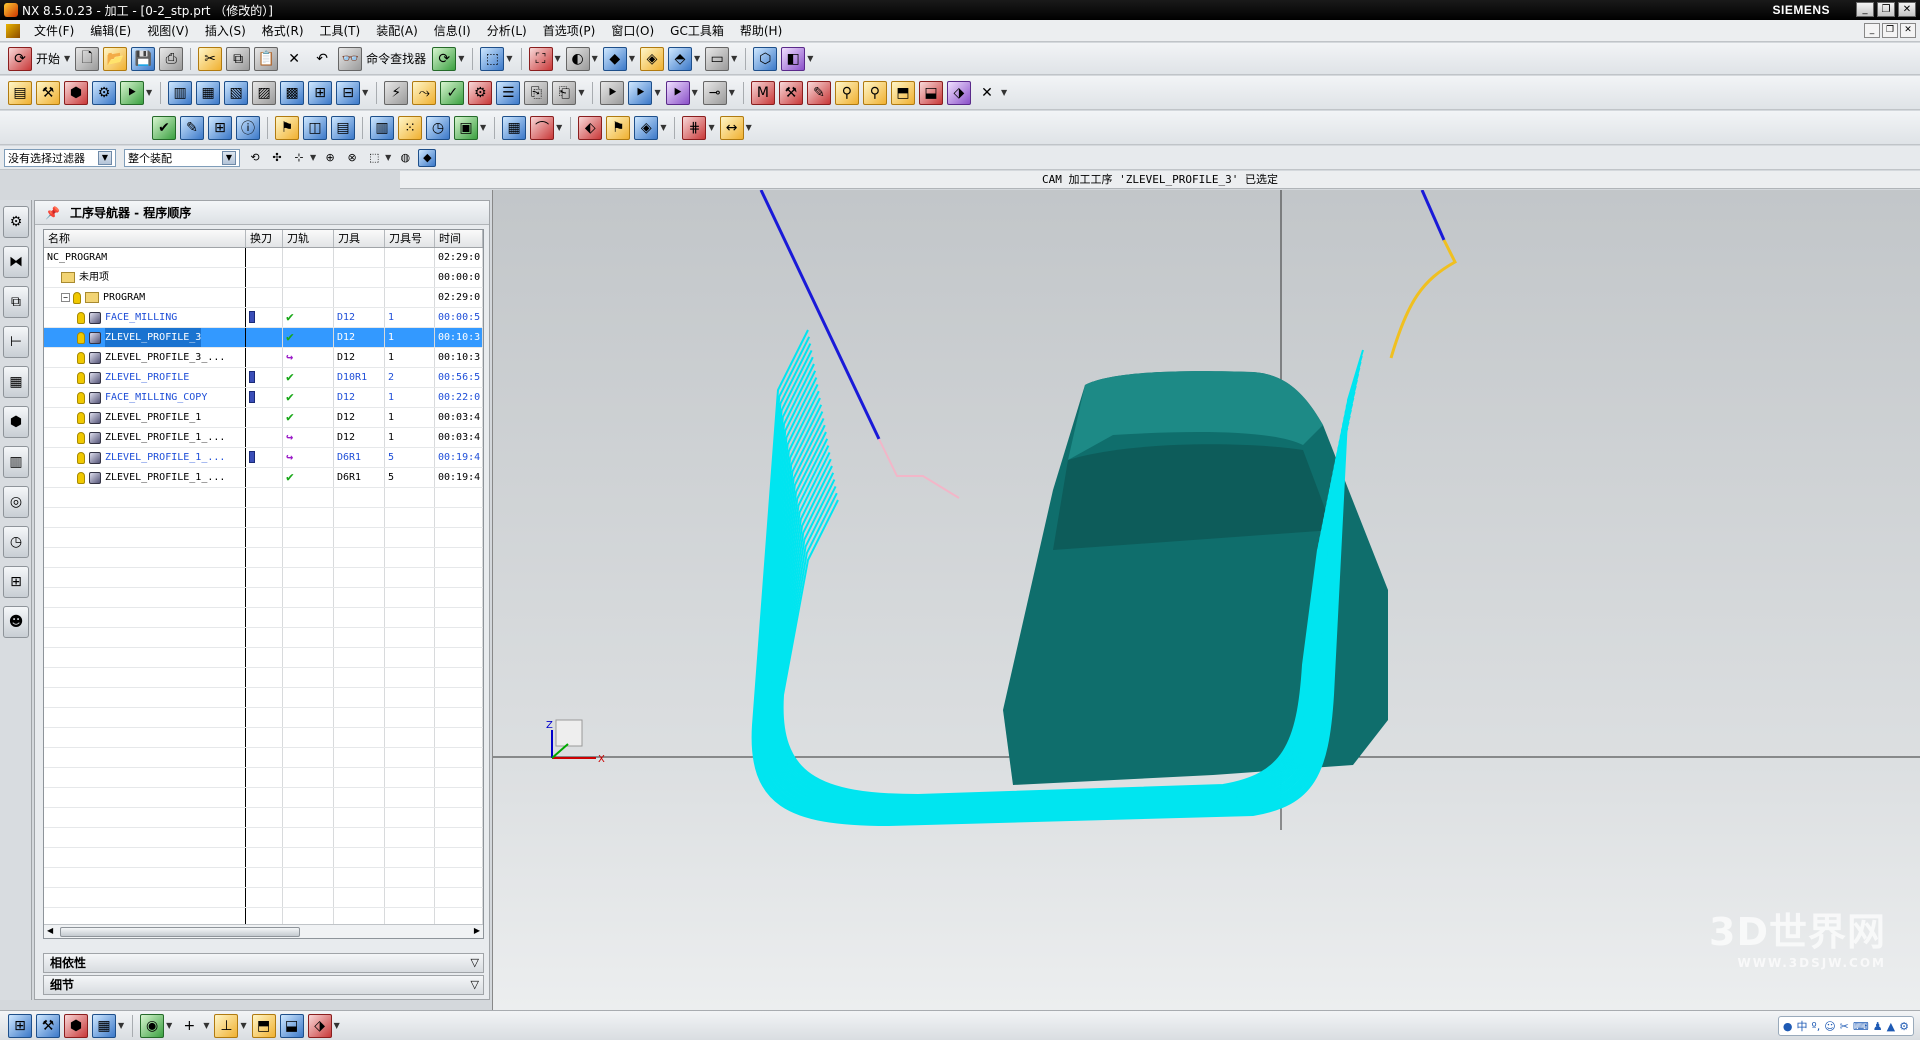  What do you see at coordinates (145, 337) in the screenshot?
I see `cell-name: ZLEVEL_PROFILE_3` at bounding box center [145, 337].